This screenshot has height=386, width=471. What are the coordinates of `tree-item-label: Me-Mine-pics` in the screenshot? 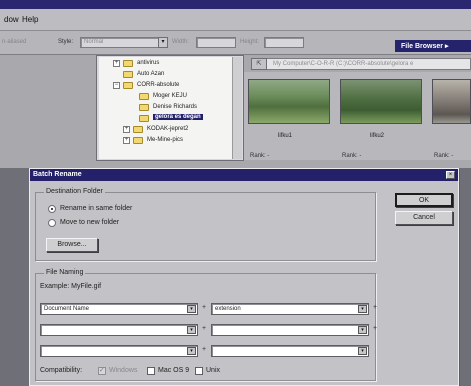 It's located at (165, 140).